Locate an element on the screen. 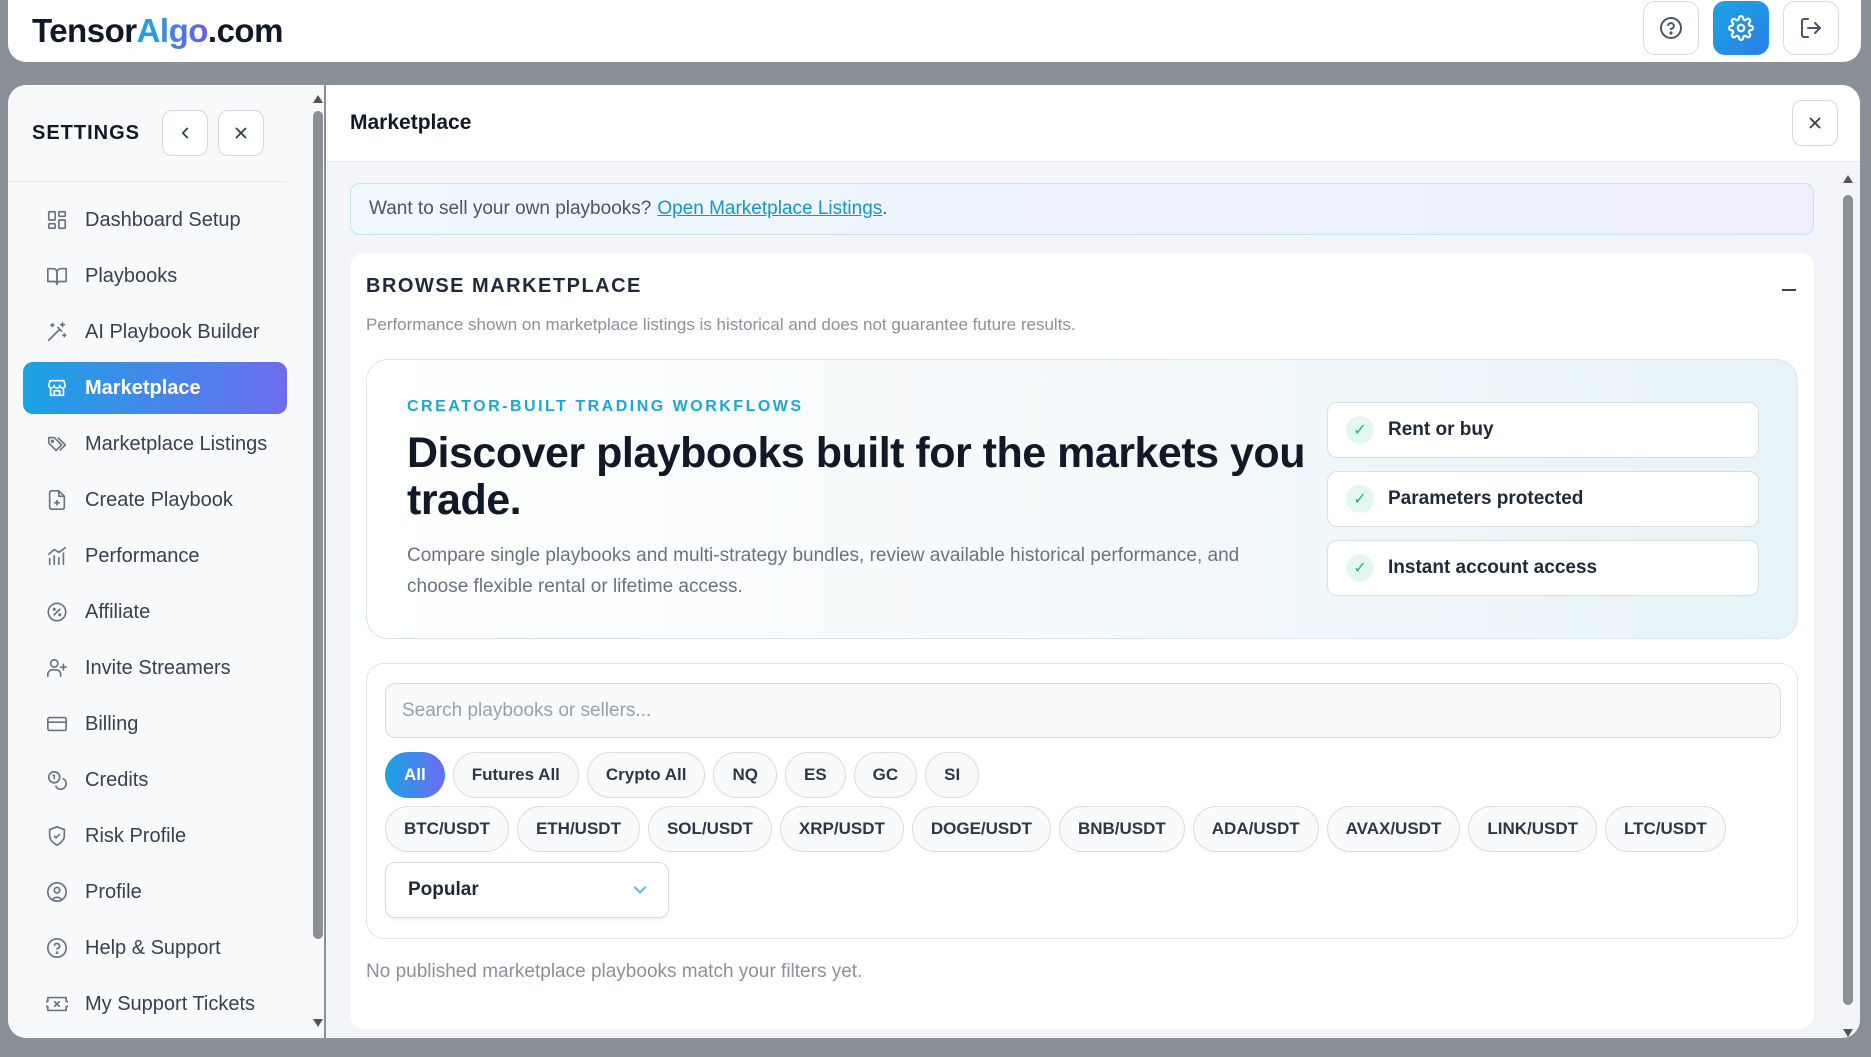 Image resolution: width=1871 pixels, height=1057 pixels. chip-futures-all: Futures All is located at coordinates (515, 775).